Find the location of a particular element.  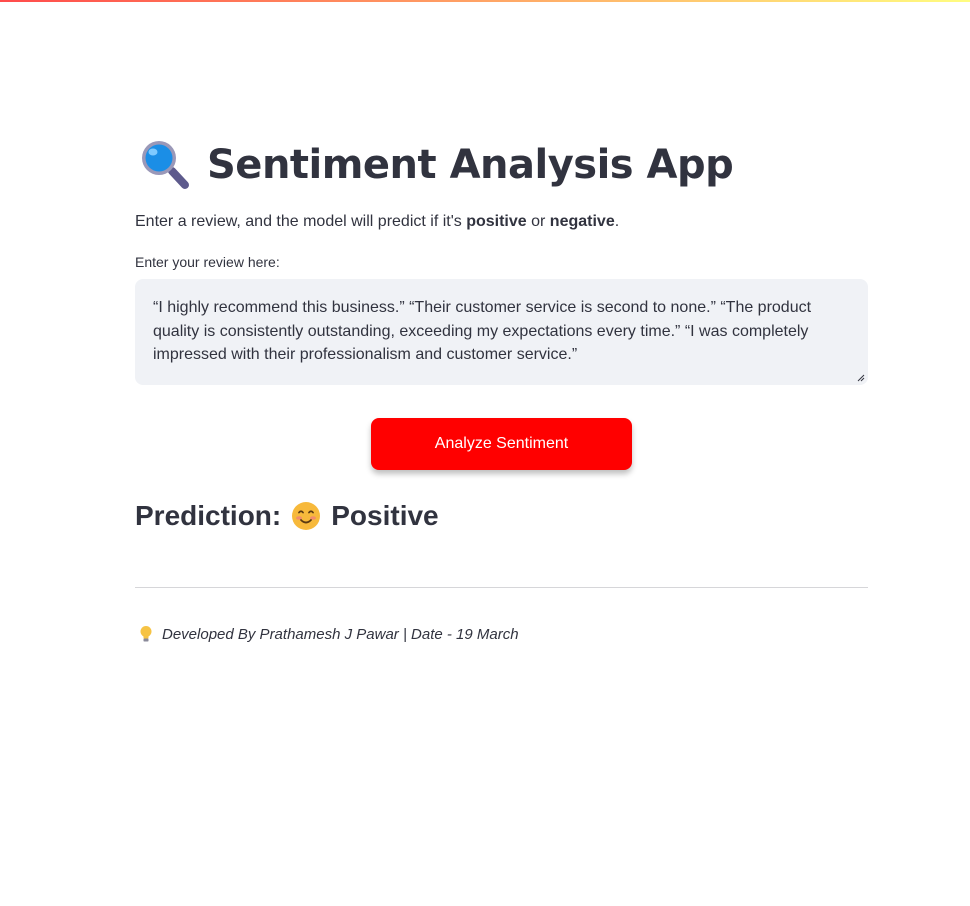

lightbulb-icon is located at coordinates (146, 634).